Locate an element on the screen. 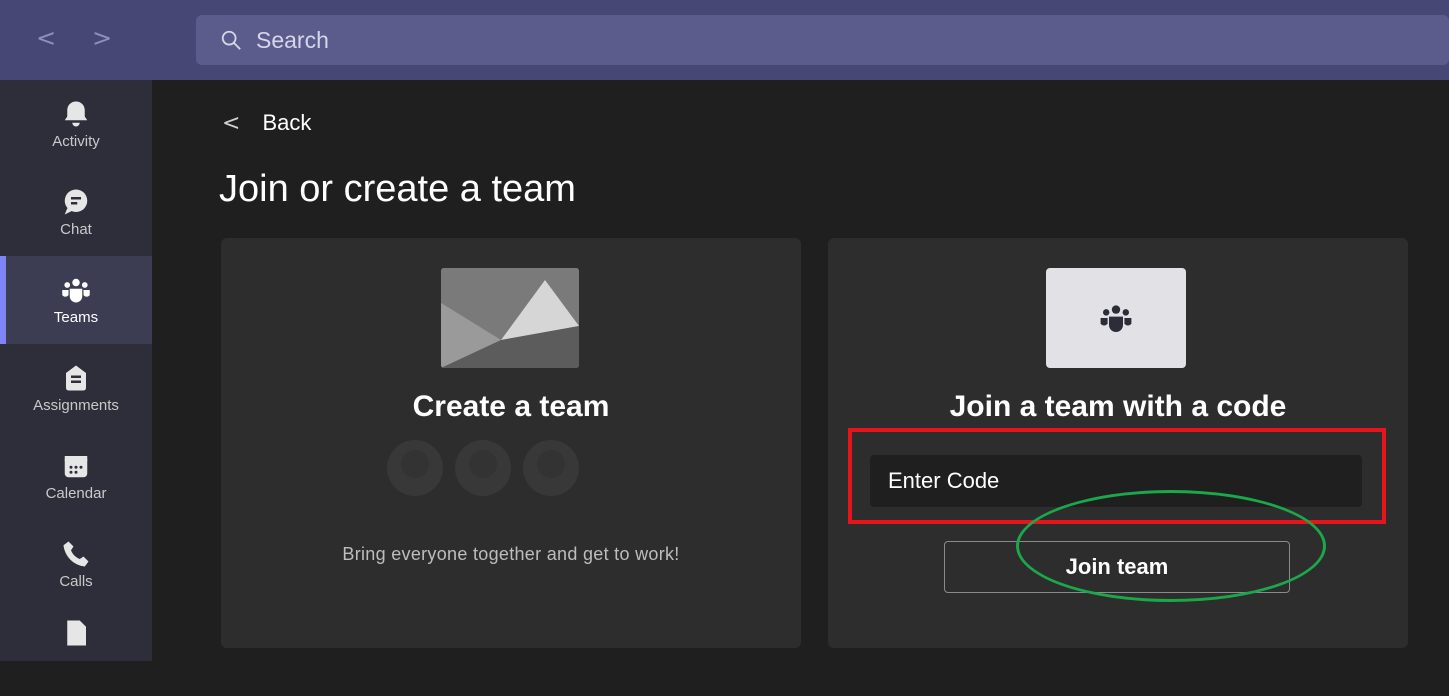 The image size is (1449, 696). rail-item-calls: Calls is located at coordinates (76, 564).